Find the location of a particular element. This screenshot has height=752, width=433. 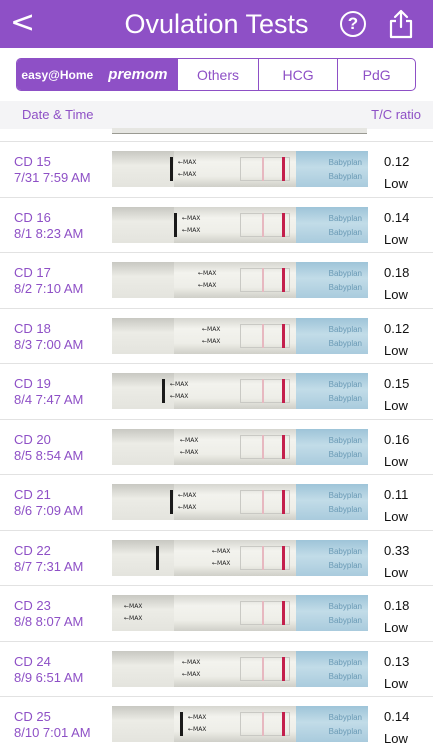

share-button is located at coordinates (401, 24).